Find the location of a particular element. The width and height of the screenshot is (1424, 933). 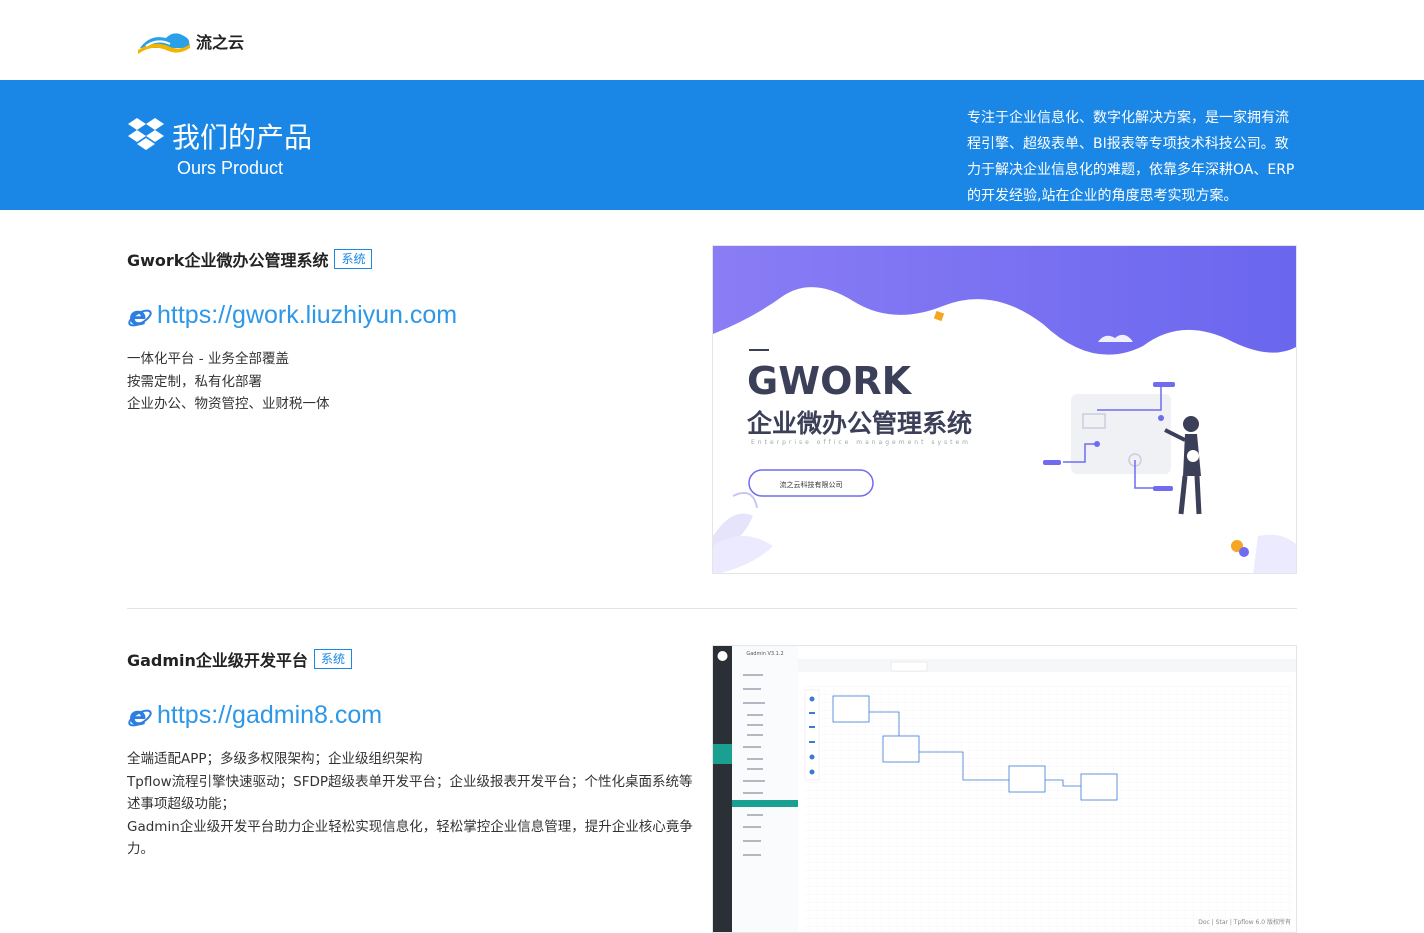

page-subtitle: Ours Product is located at coordinates (230, 168).